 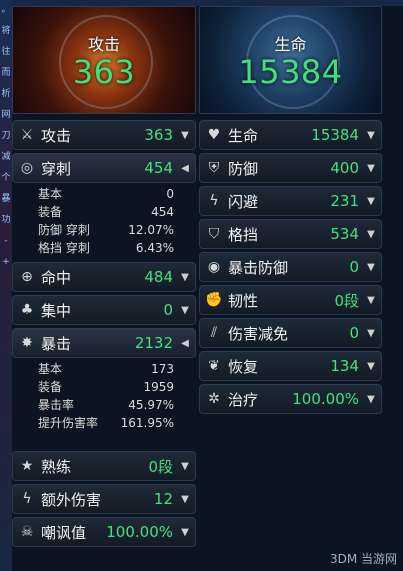 I want to click on stat-row-damage-reduction: ⫽ 伤害减免 0 ▼, so click(x=290, y=333).